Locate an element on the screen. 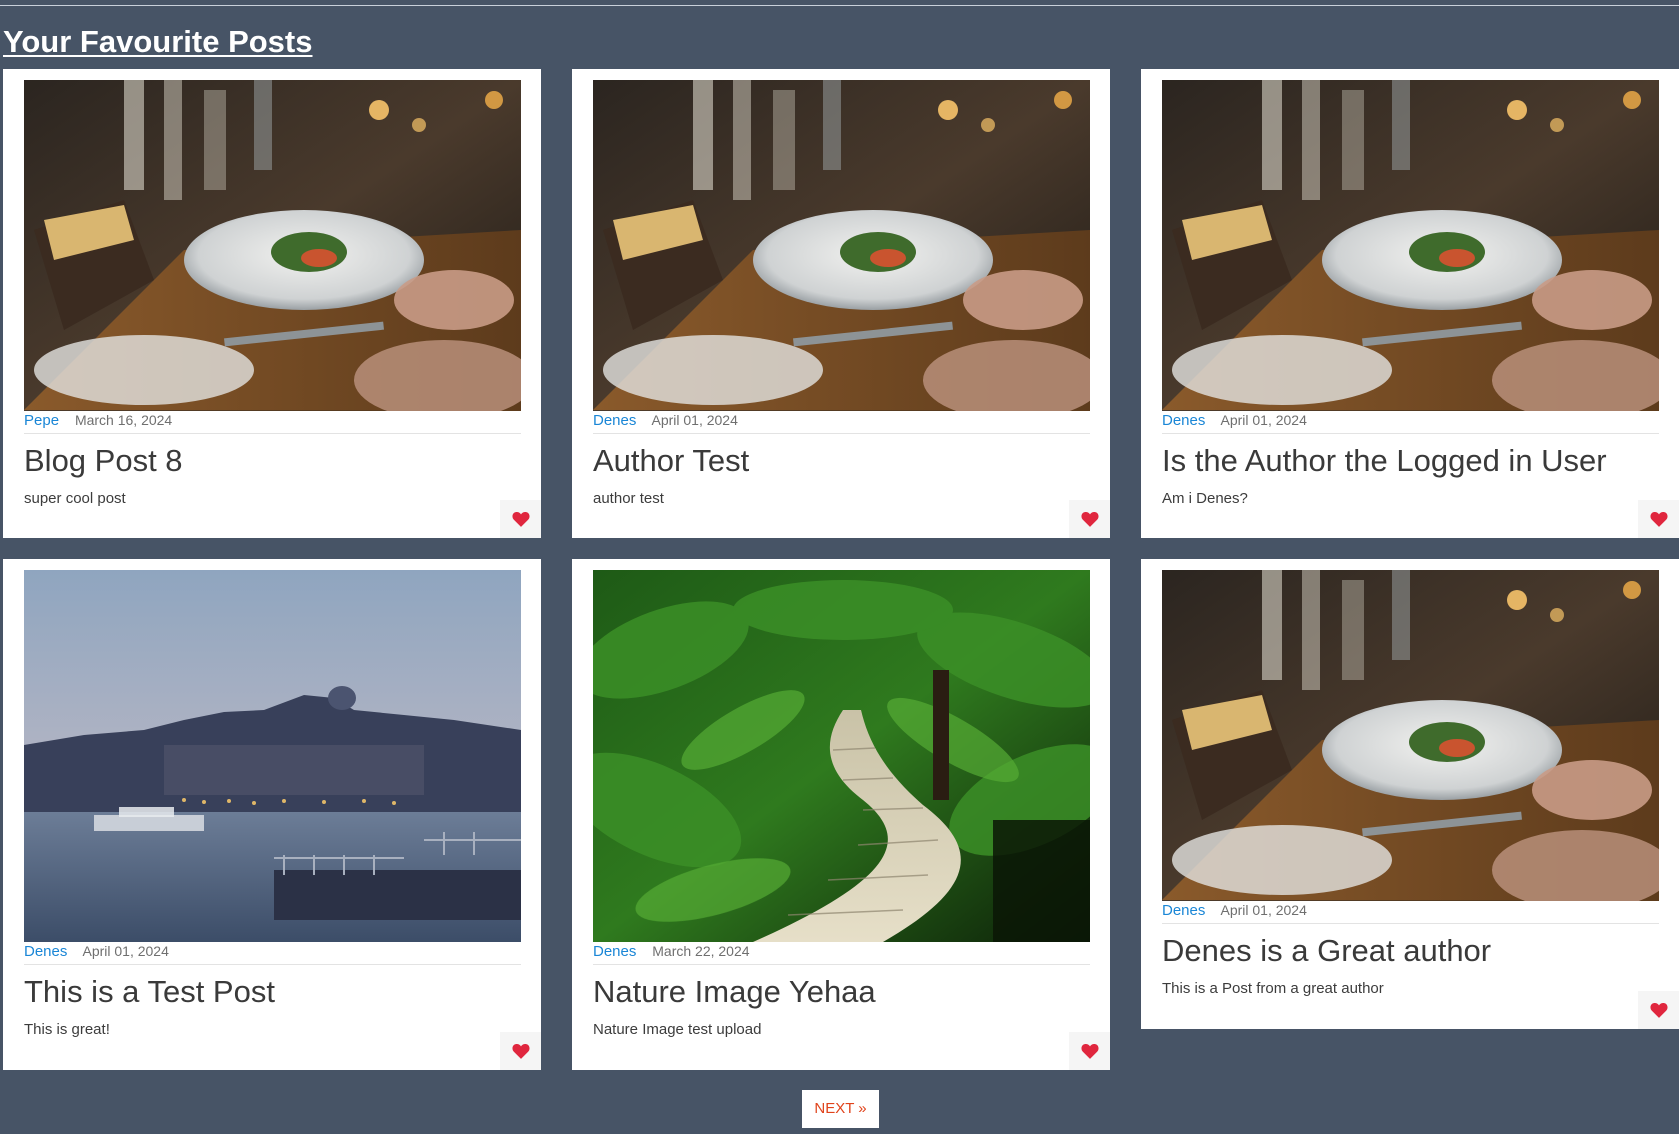 This screenshot has width=1679, height=1134. next-page-button: NEXT » is located at coordinates (840, 1109).